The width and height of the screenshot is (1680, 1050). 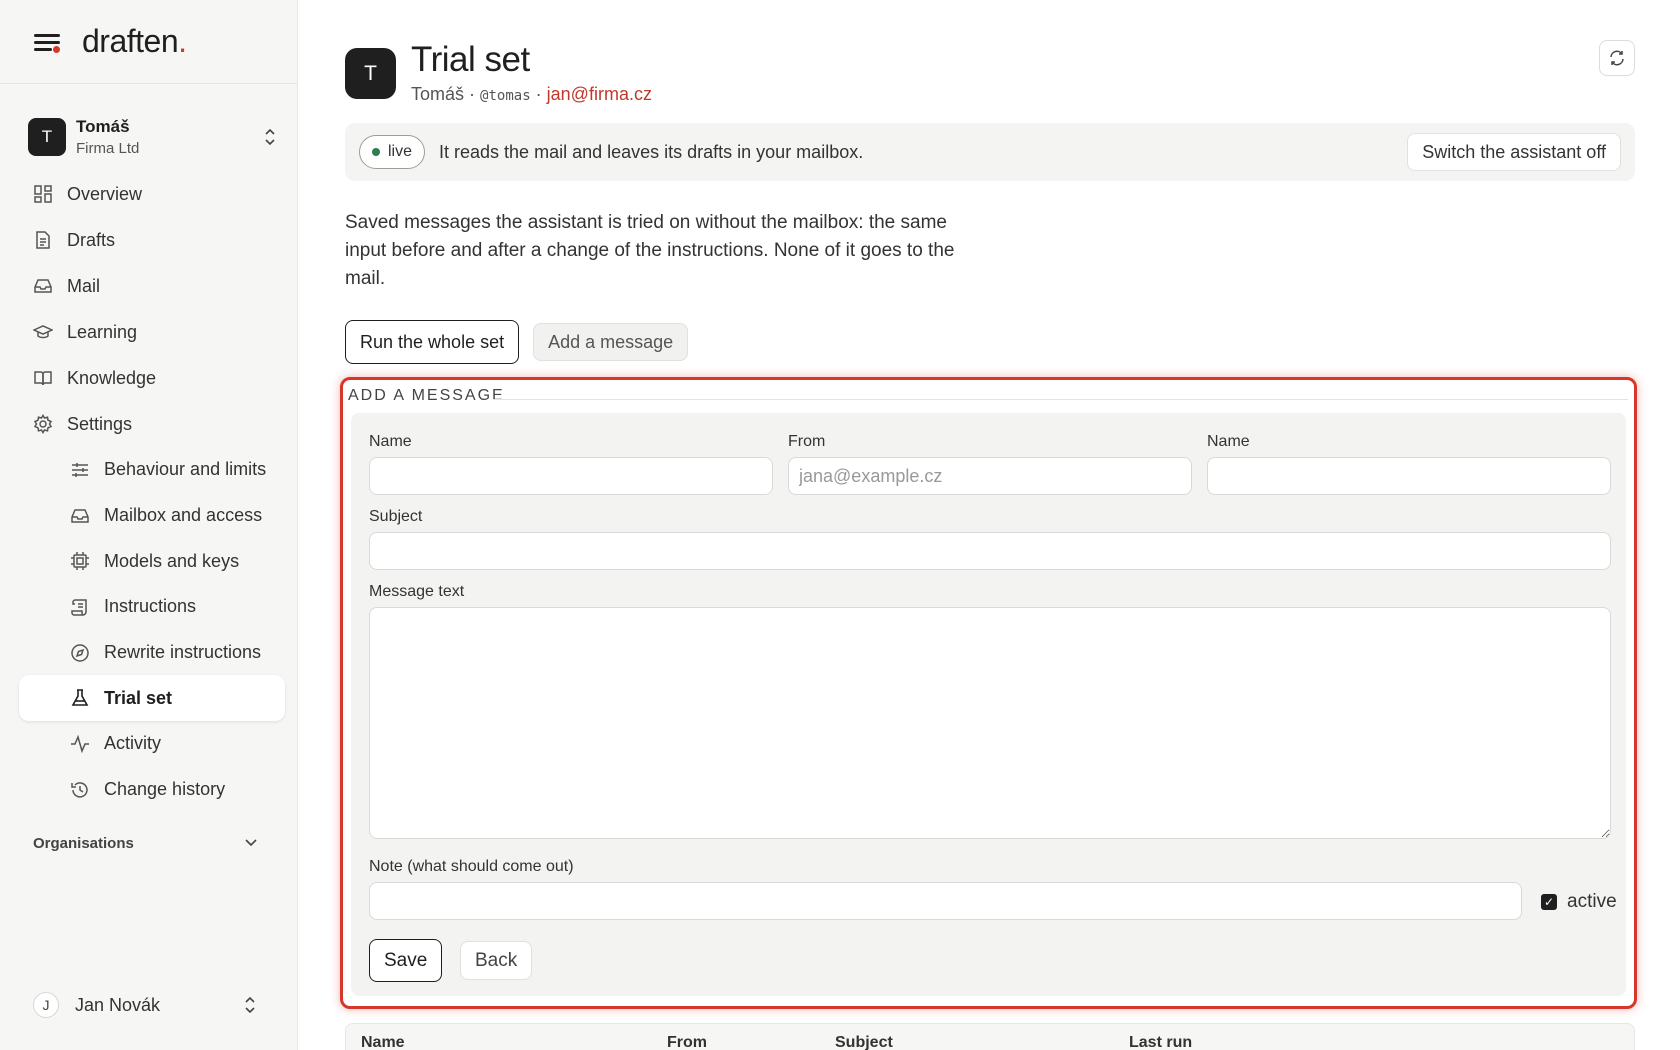 What do you see at coordinates (611, 342) in the screenshot?
I see `add-message-button: Add a message` at bounding box center [611, 342].